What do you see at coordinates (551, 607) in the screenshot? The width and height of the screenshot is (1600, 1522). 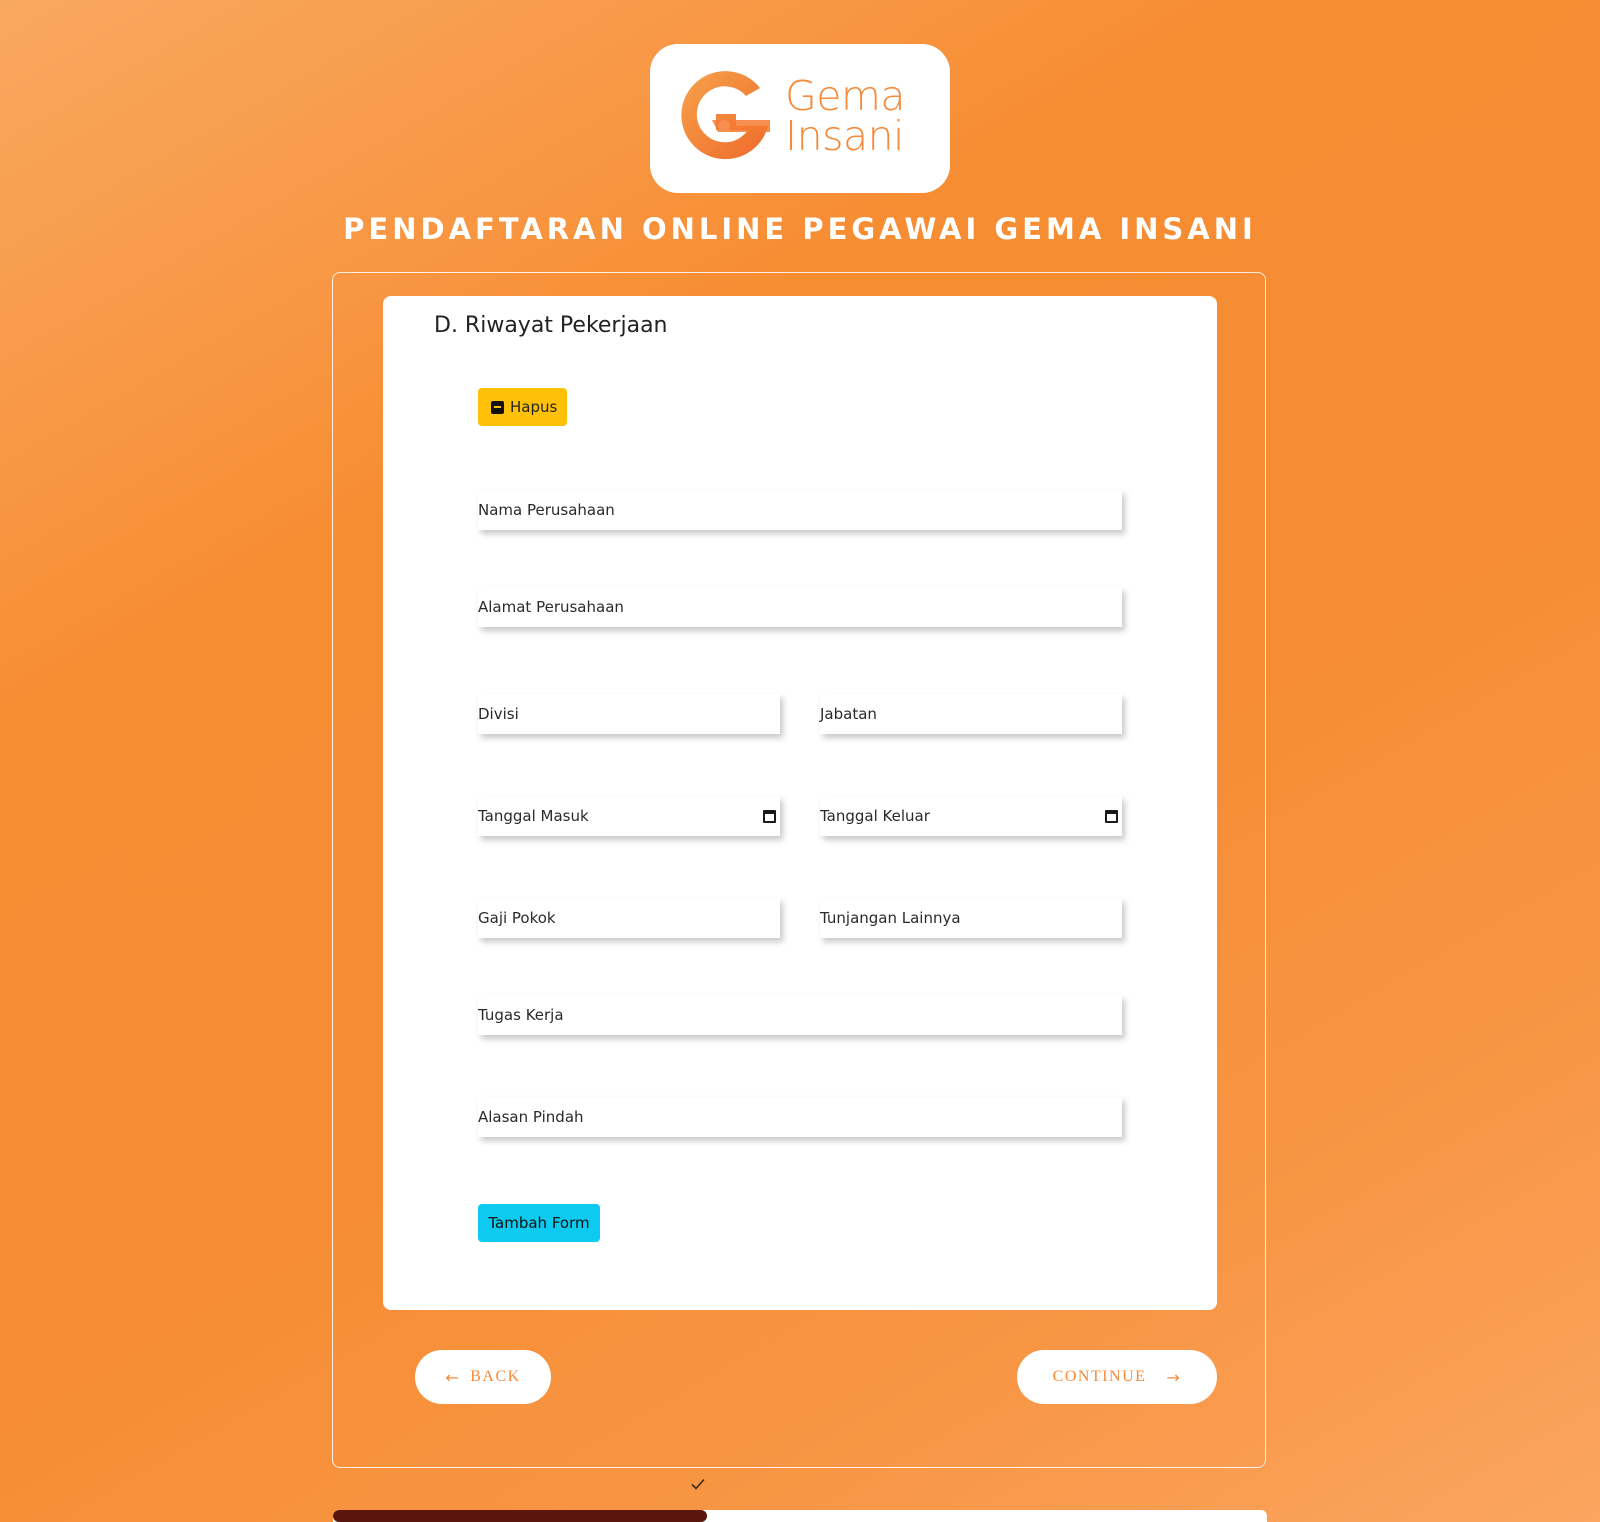 I see `alamat-perusahaan-placeholder: Alamat Perusahaan` at bounding box center [551, 607].